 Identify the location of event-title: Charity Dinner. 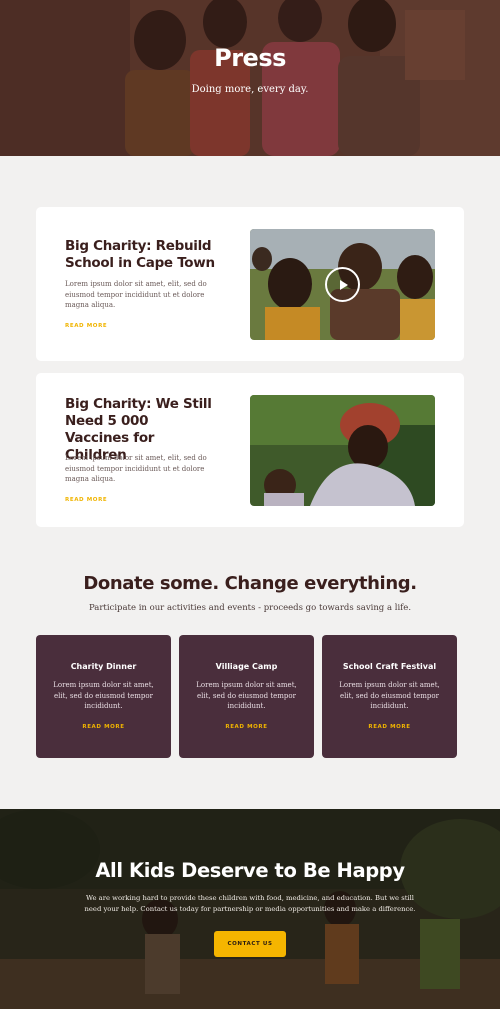
(103, 666).